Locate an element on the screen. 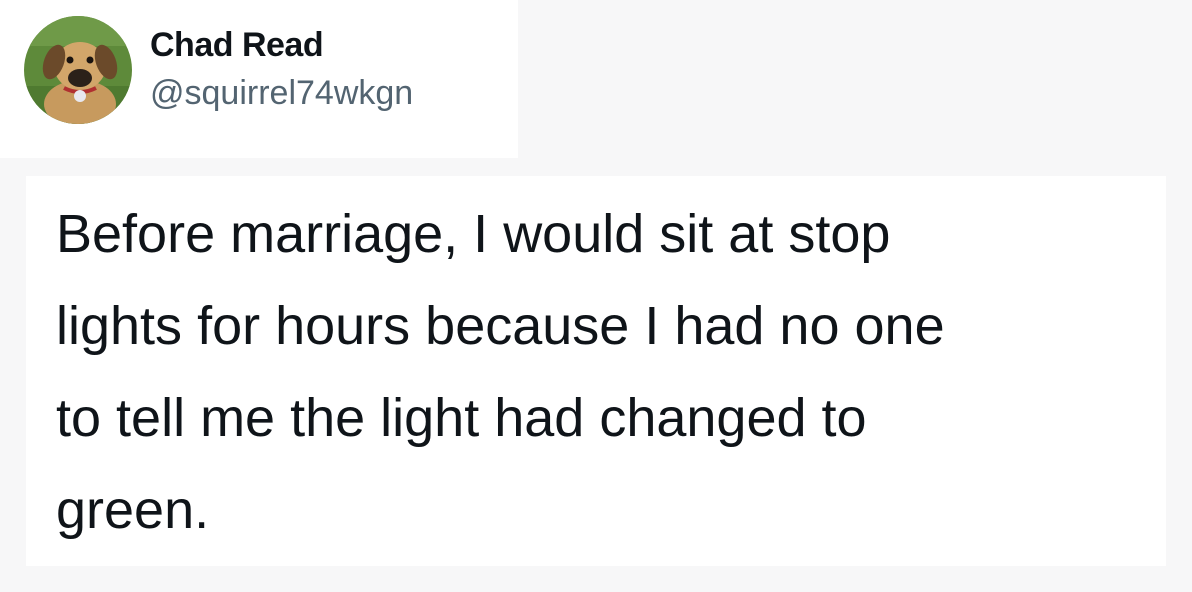 The height and width of the screenshot is (592, 1192). tweet-header: Chad Read @squirrel74wkgn is located at coordinates (259, 79).